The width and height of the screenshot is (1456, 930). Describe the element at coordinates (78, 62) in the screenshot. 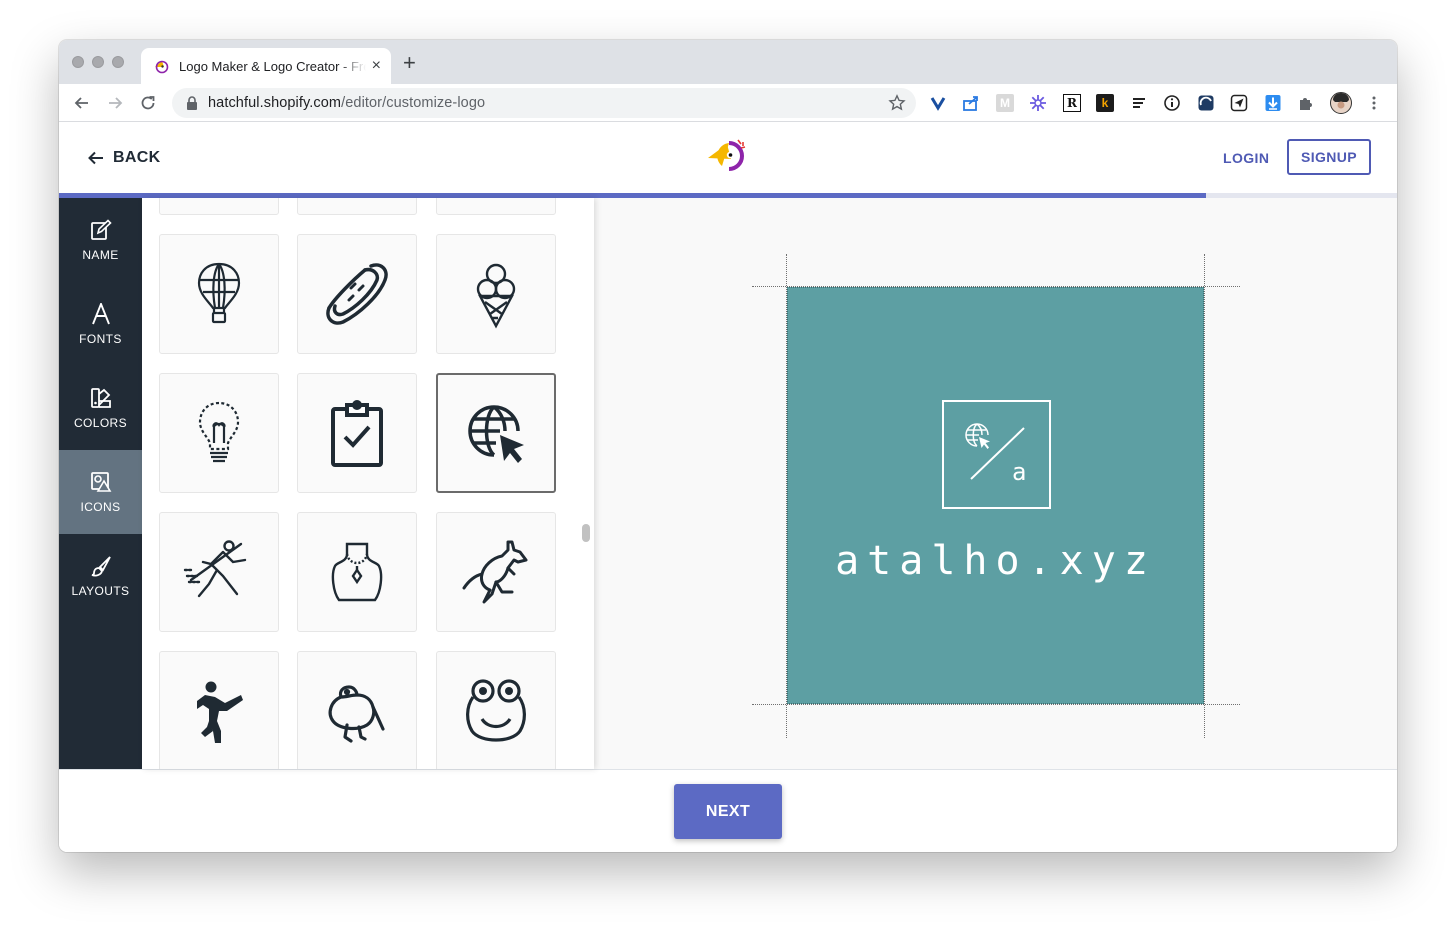

I see `close-window-button` at that location.